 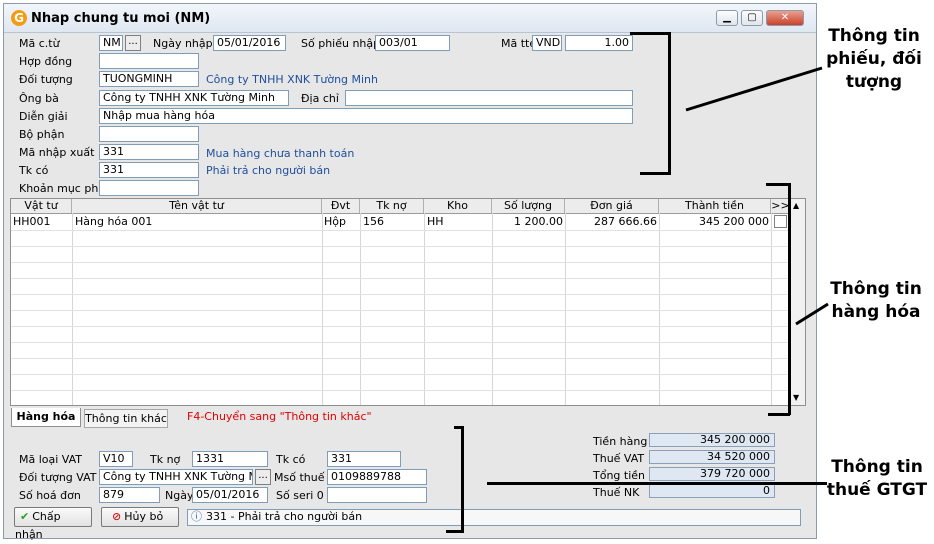 I want to click on dien-giai-input: Nhập mua hàng hóa, so click(x=366, y=116).